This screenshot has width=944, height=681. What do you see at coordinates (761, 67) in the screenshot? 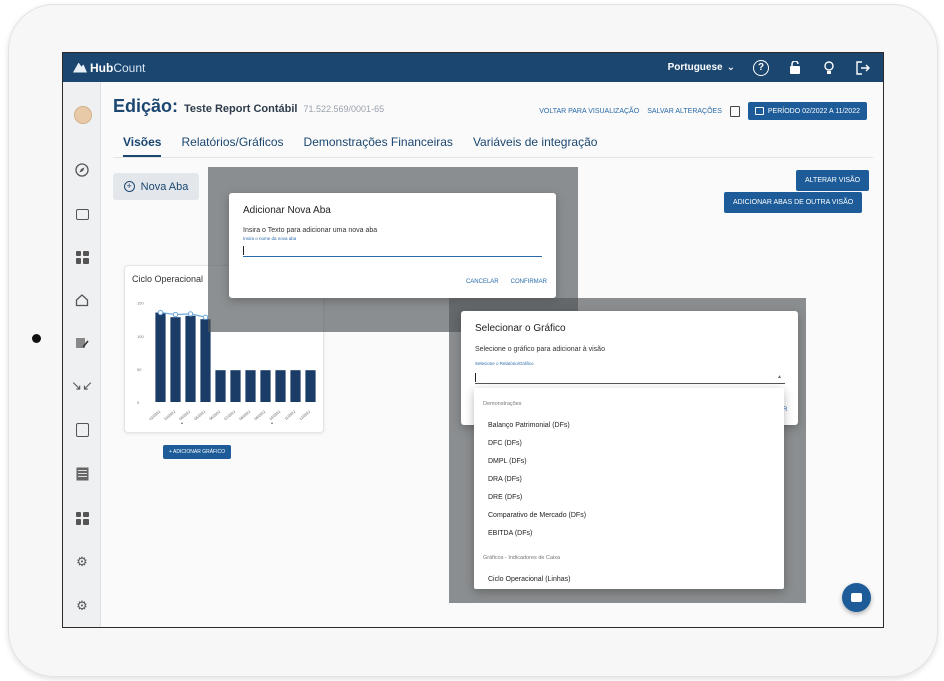
I see `help-icon: ?` at bounding box center [761, 67].